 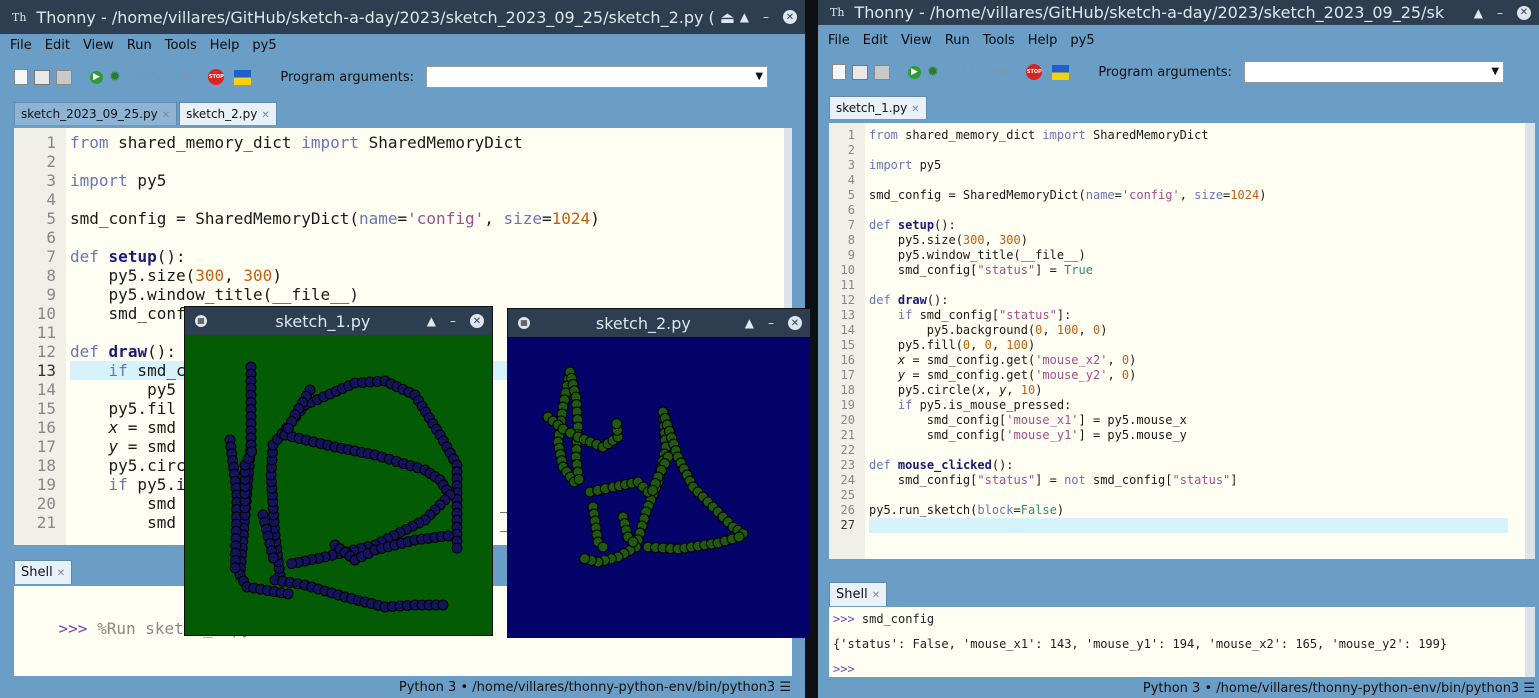 What do you see at coordinates (1188, 390) in the screenshot?
I see `code-line: py5.circle(x, y, 10)` at bounding box center [1188, 390].